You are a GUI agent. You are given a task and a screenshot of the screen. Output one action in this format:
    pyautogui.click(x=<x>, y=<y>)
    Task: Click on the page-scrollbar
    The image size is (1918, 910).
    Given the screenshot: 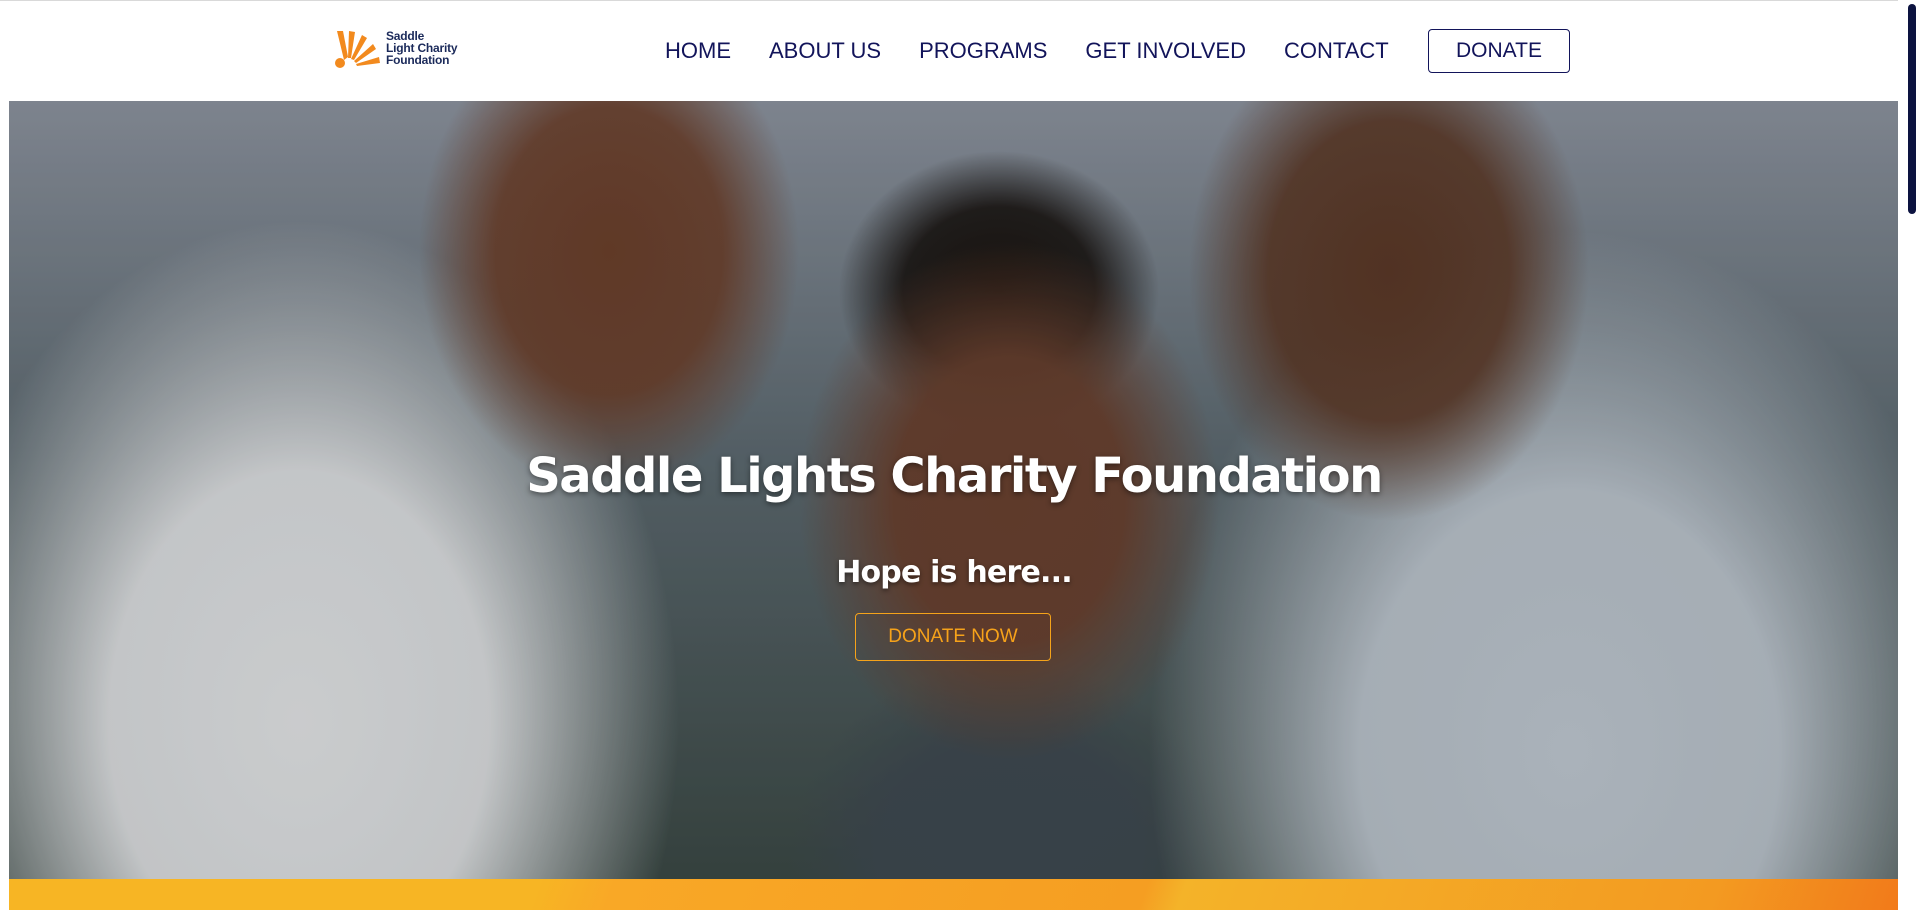 What is the action you would take?
    pyautogui.click(x=1908, y=455)
    